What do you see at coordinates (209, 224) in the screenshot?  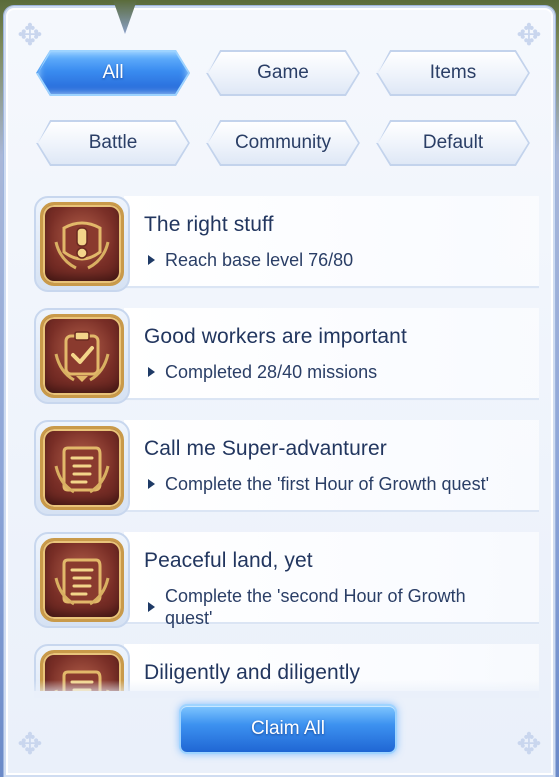 I see `achievement-title: The right stuff` at bounding box center [209, 224].